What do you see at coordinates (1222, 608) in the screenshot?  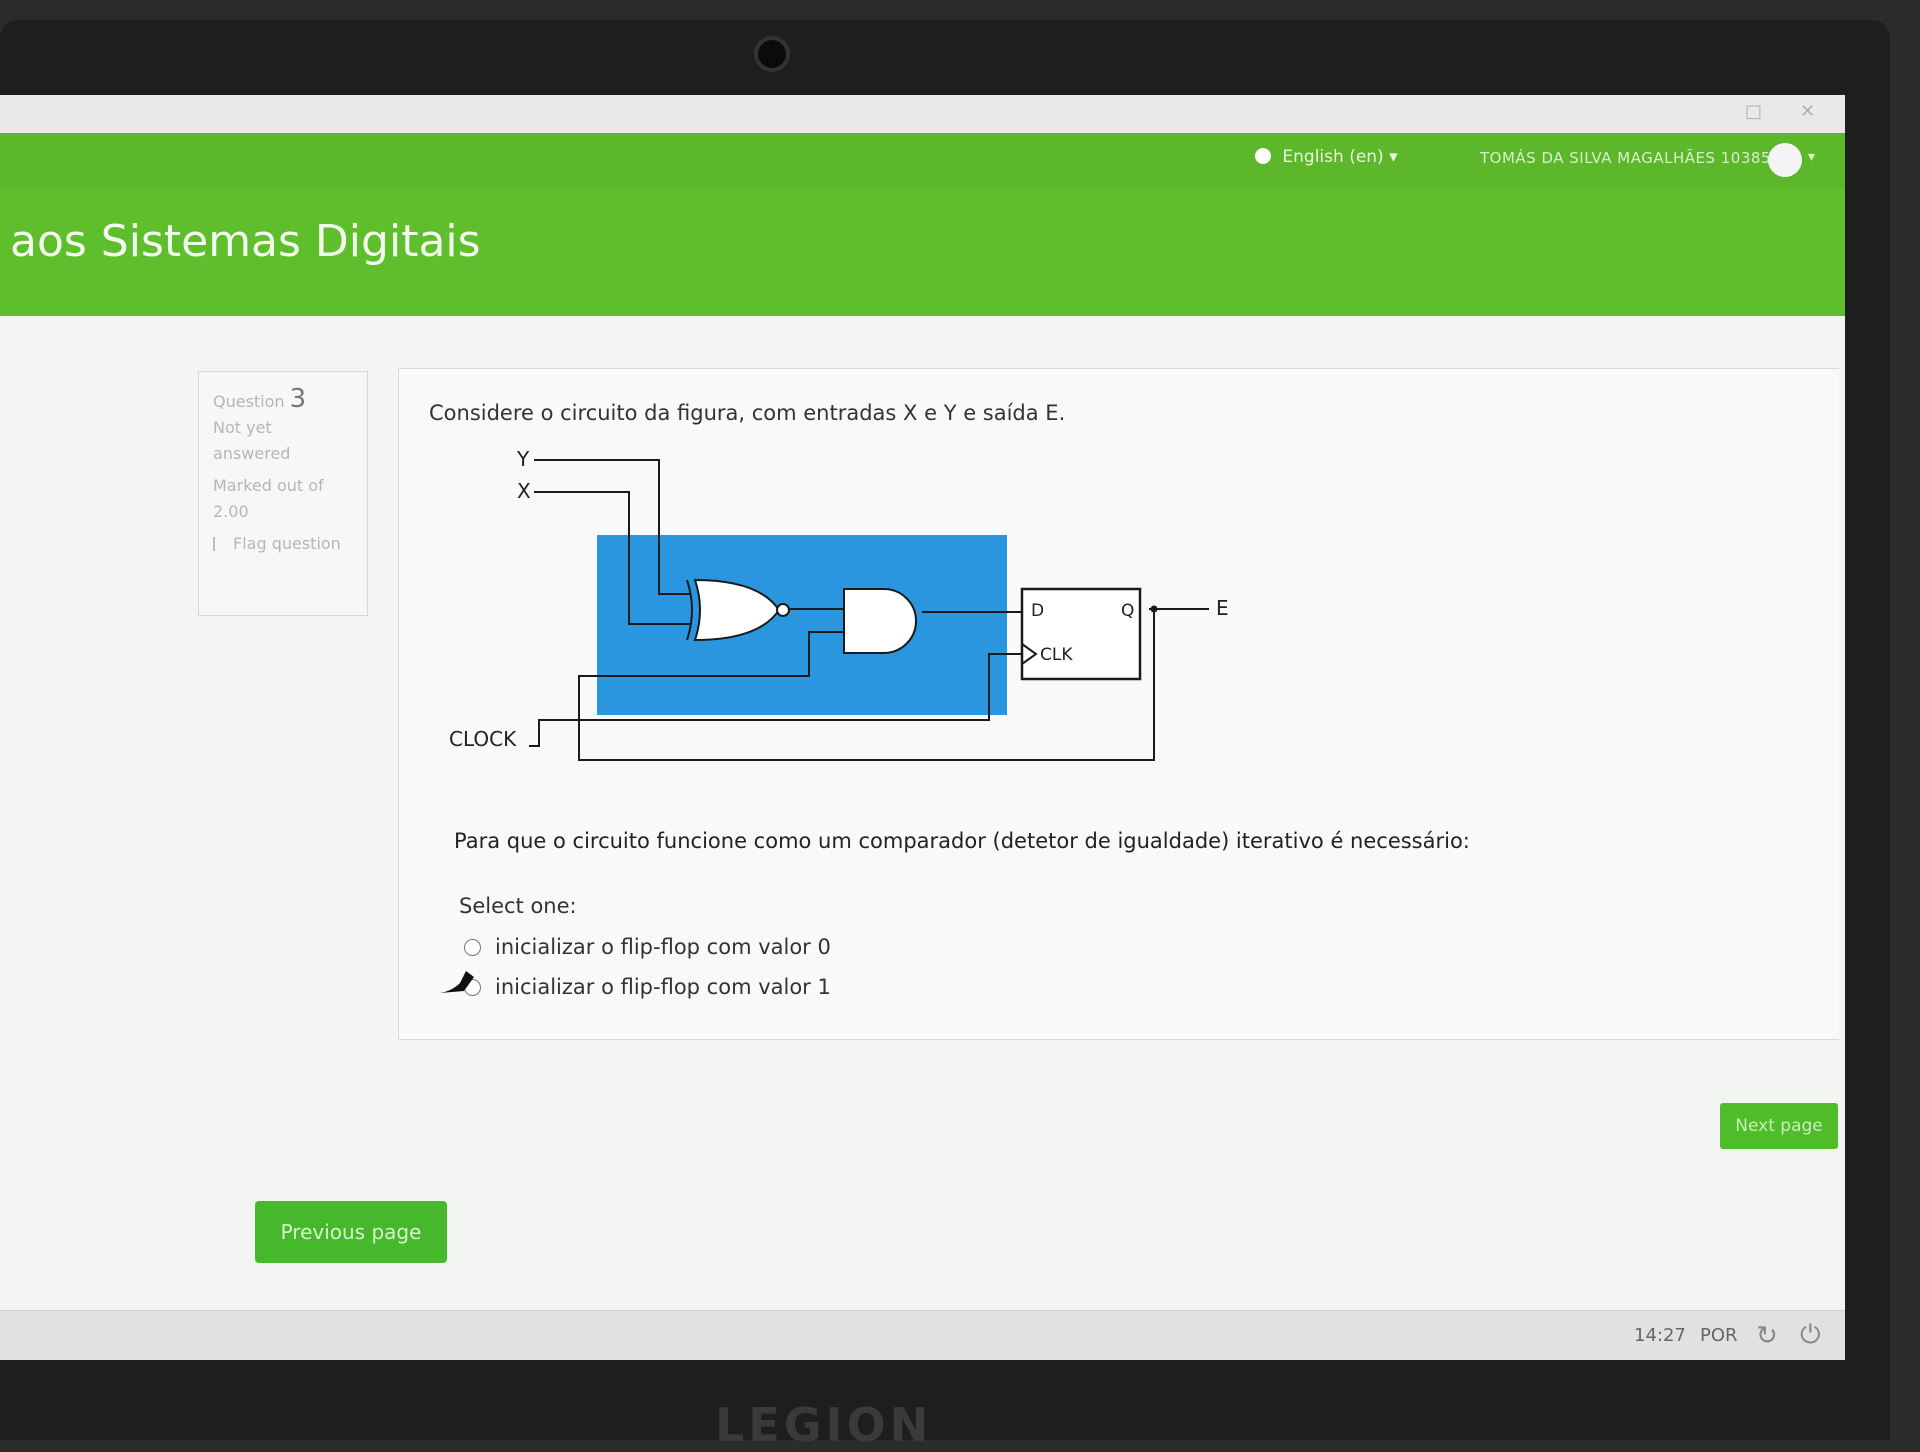 I see `output-e-label: E` at bounding box center [1222, 608].